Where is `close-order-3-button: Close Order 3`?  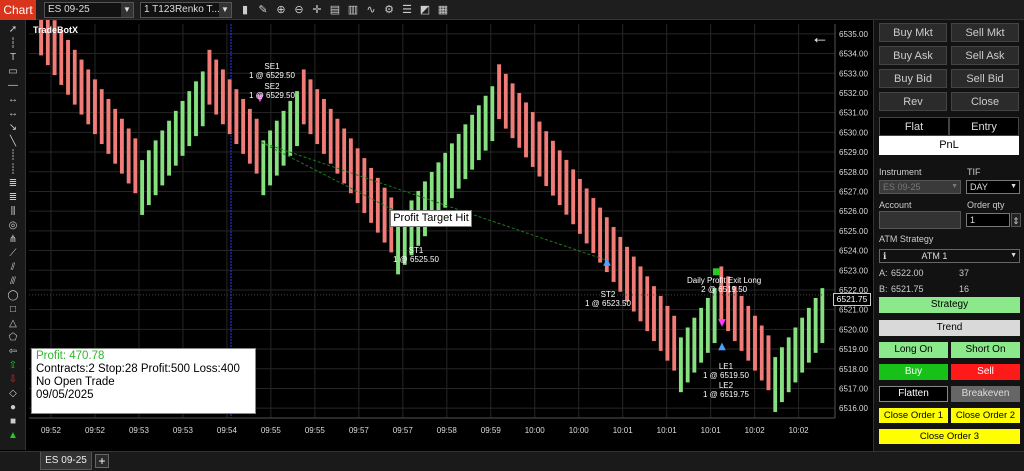
close-order-3-button: Close Order 3 is located at coordinates (949, 436).